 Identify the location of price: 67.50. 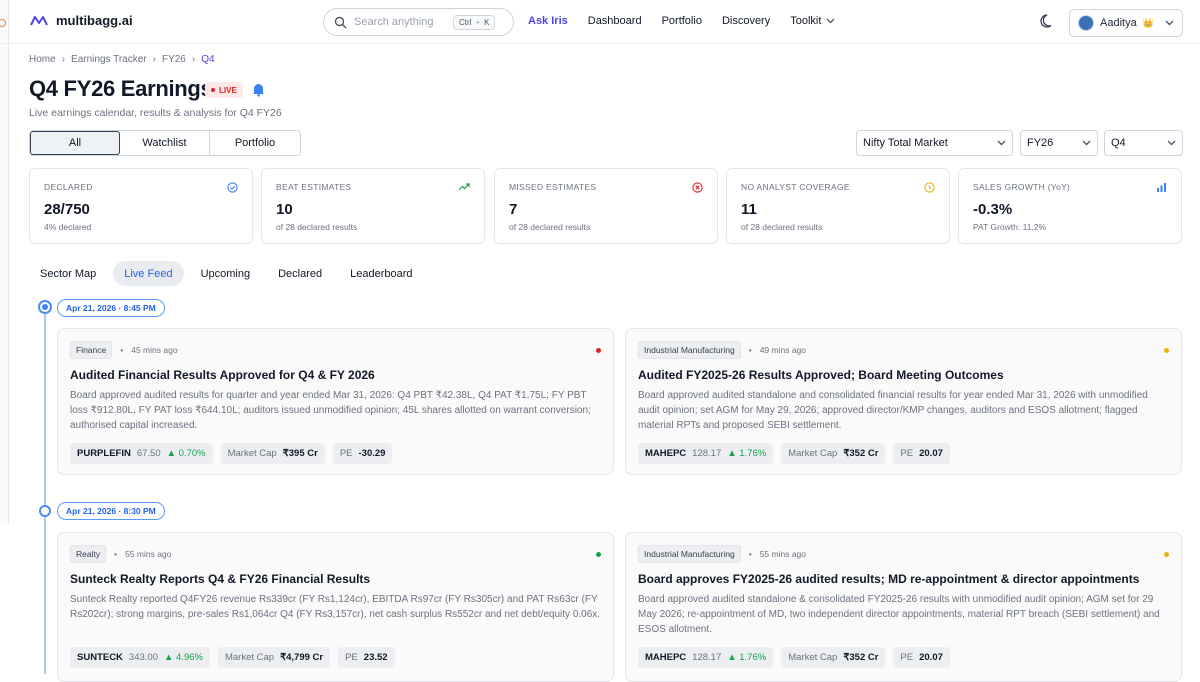
(148, 453).